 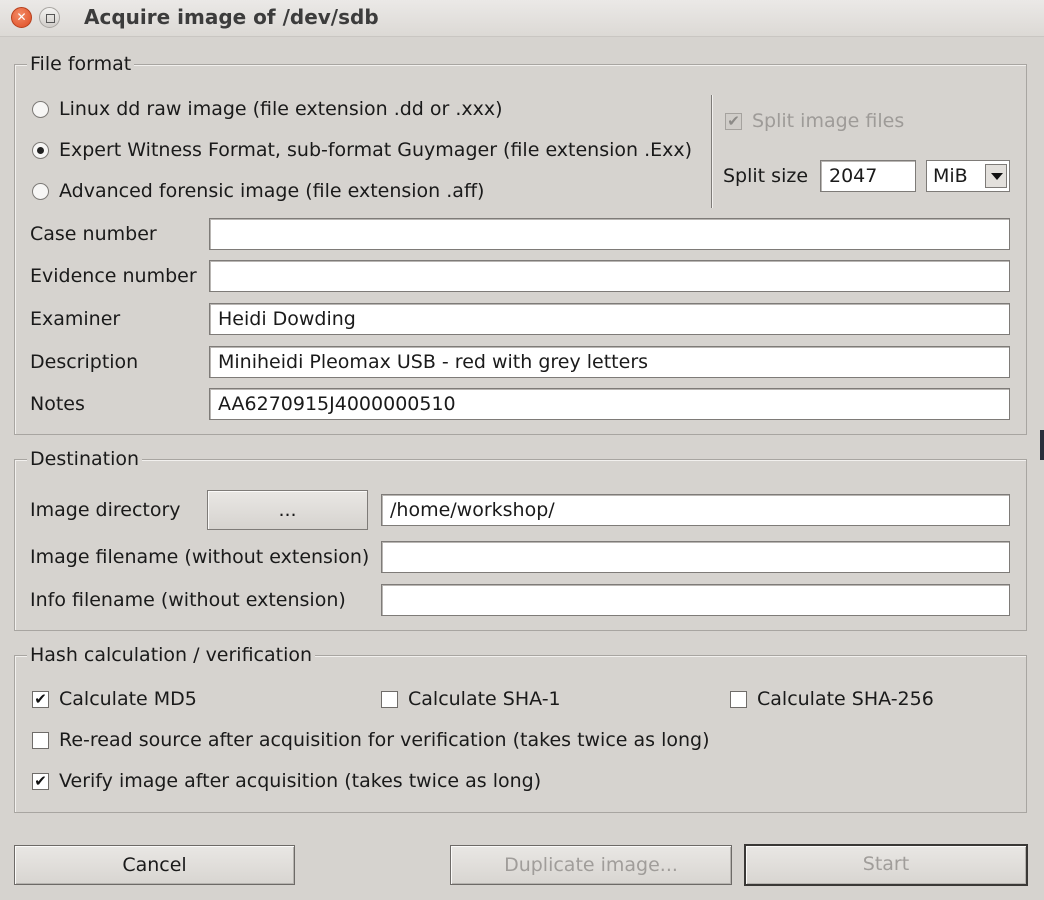 What do you see at coordinates (85, 459) in the screenshot?
I see `destination-legend: Destination` at bounding box center [85, 459].